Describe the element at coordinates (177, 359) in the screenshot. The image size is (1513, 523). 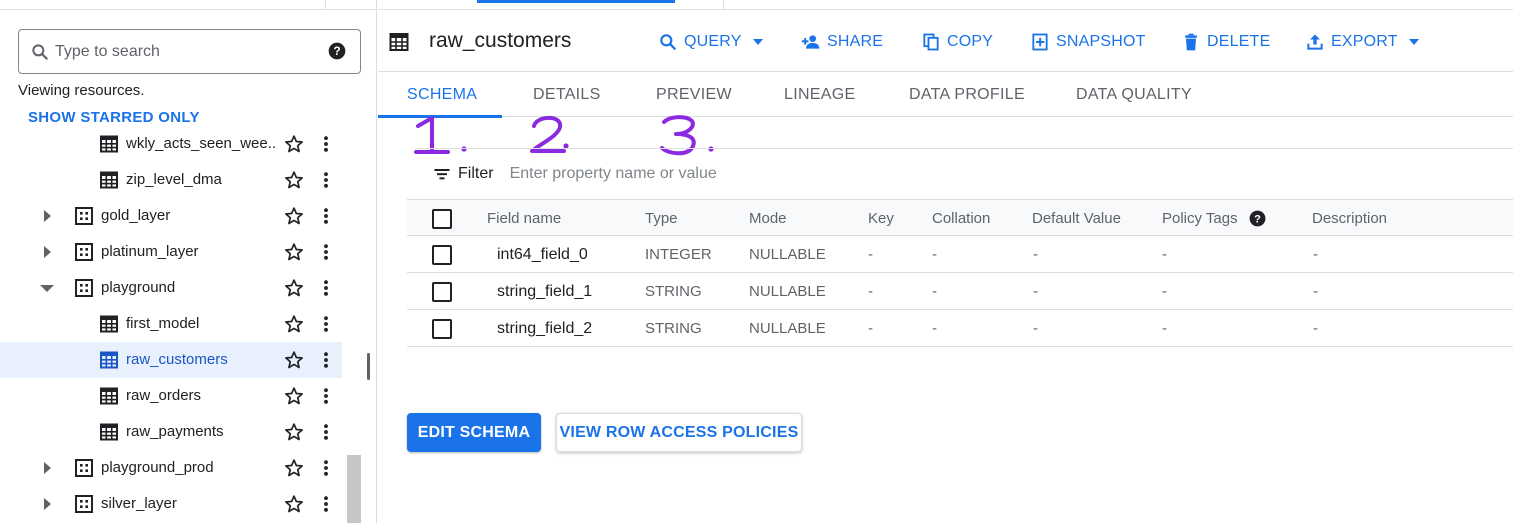
I see `tree-node-label: raw_customers` at that location.